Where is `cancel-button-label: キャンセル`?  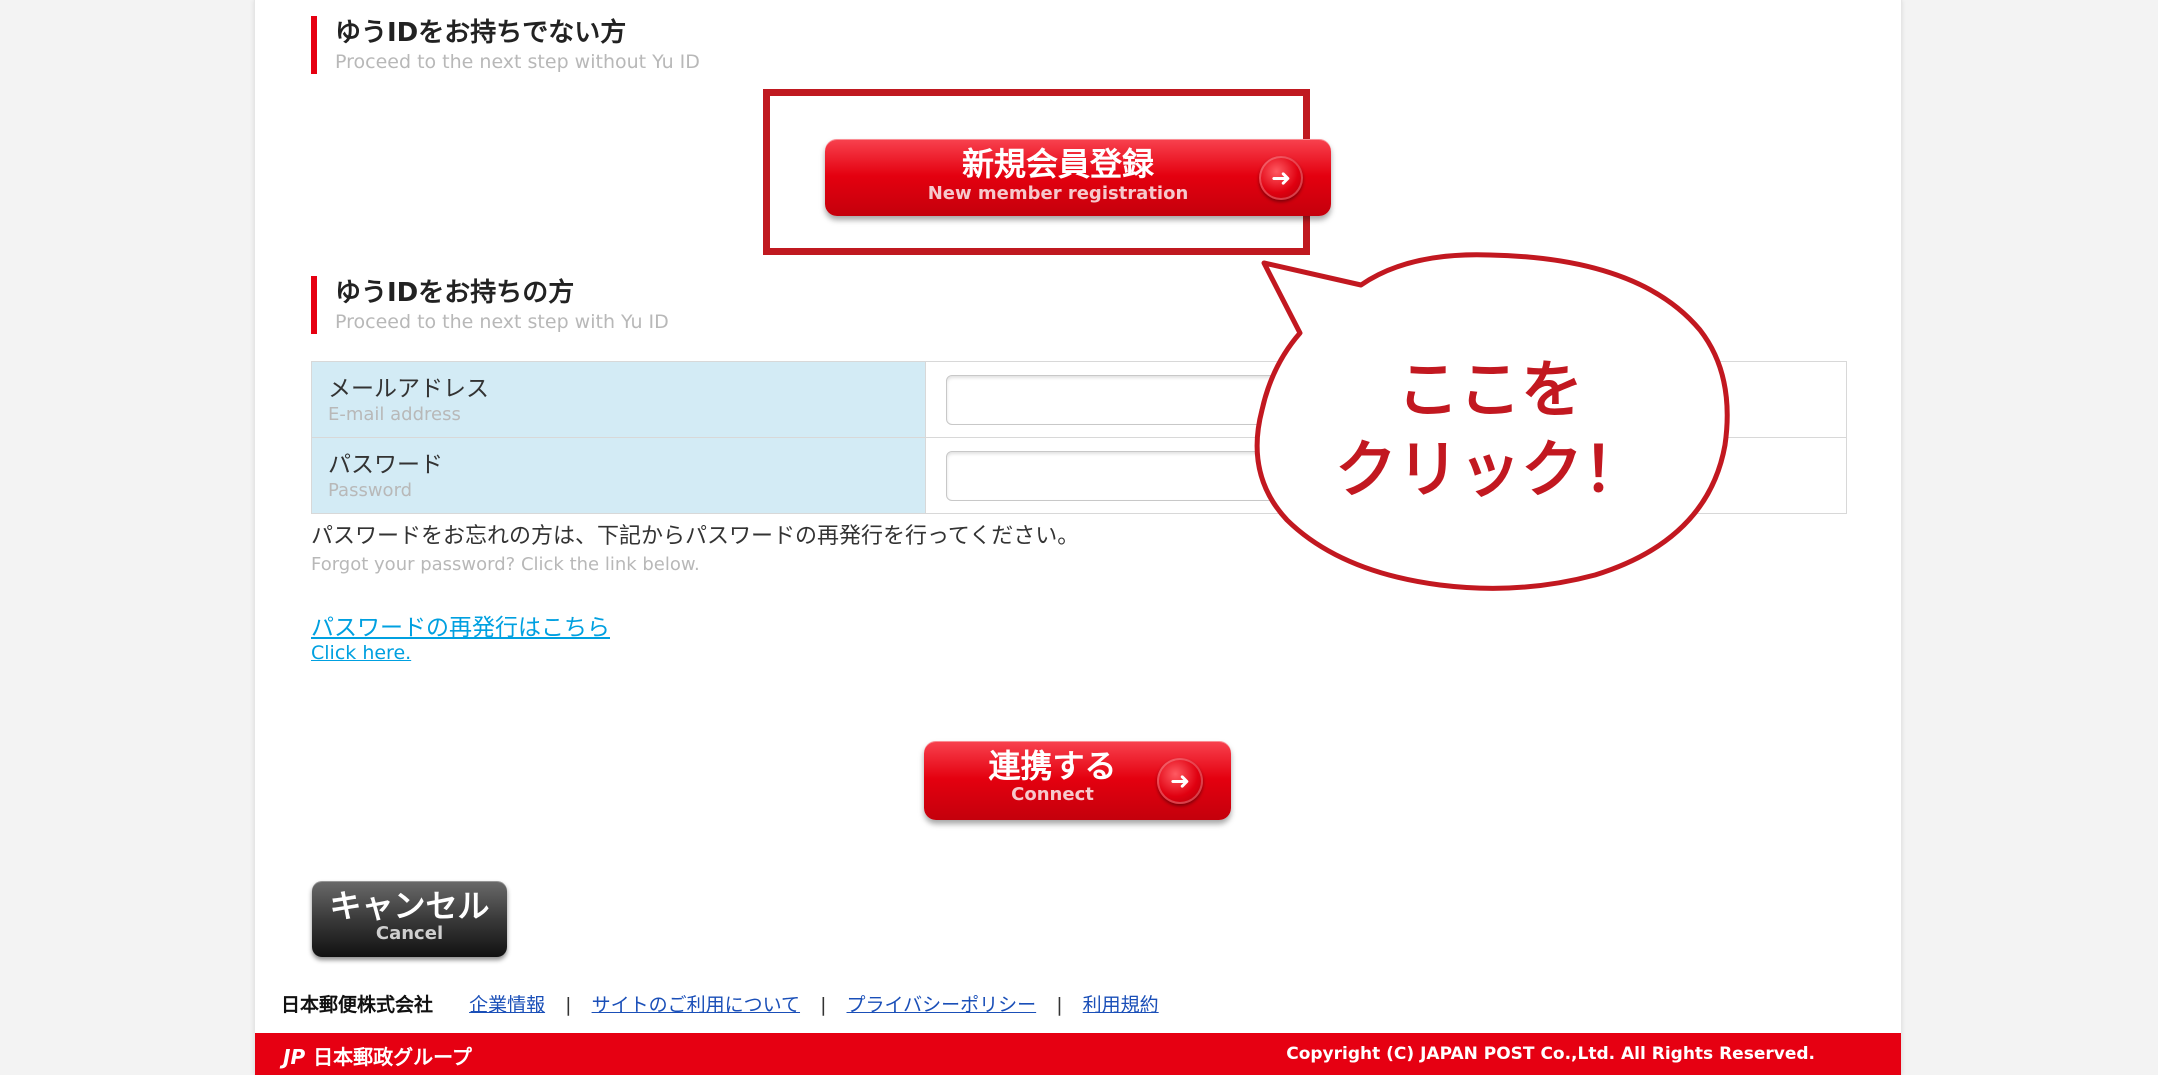
cancel-button-label: キャンセル is located at coordinates (409, 906).